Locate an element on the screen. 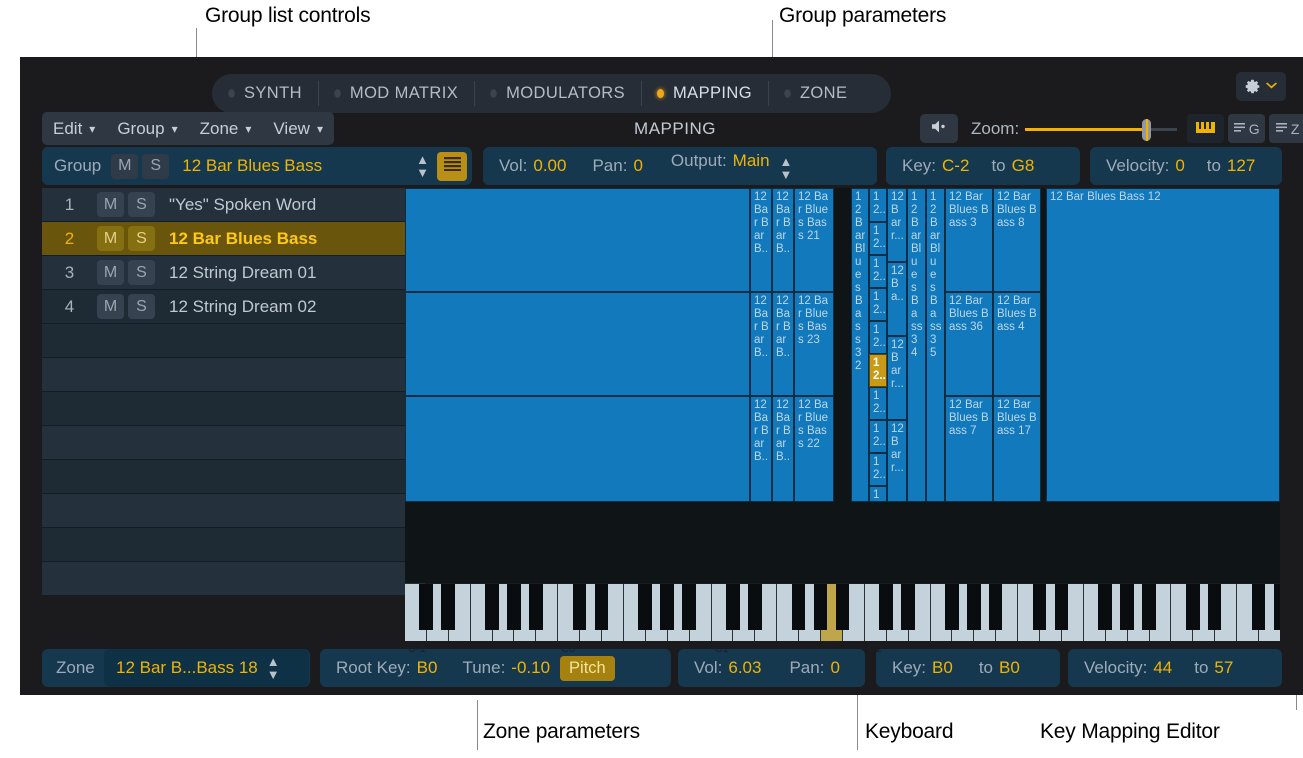  zone-stepper-icon: ▲ ▼ is located at coordinates (273, 668).